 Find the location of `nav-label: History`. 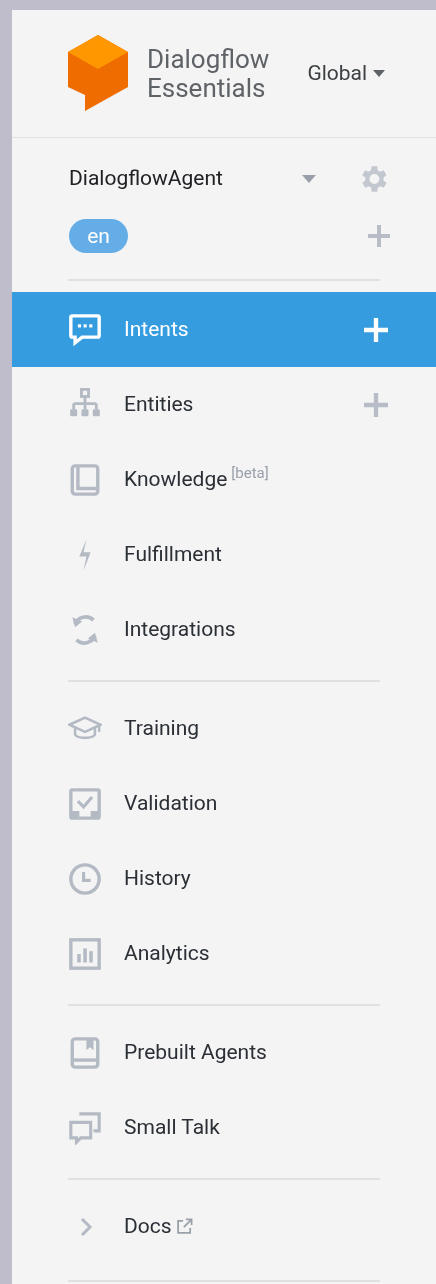

nav-label: History is located at coordinates (157, 878).